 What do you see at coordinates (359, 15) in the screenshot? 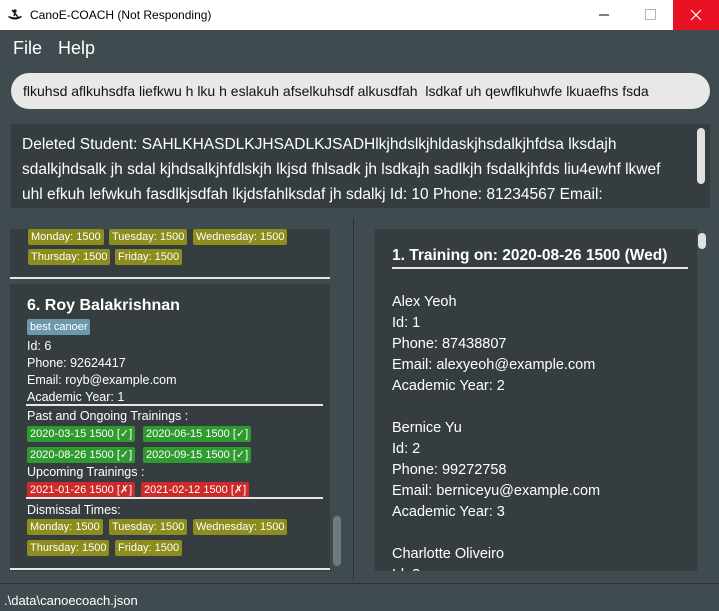
I see `title-bar: CanoE-COACH (Not Responding)` at bounding box center [359, 15].